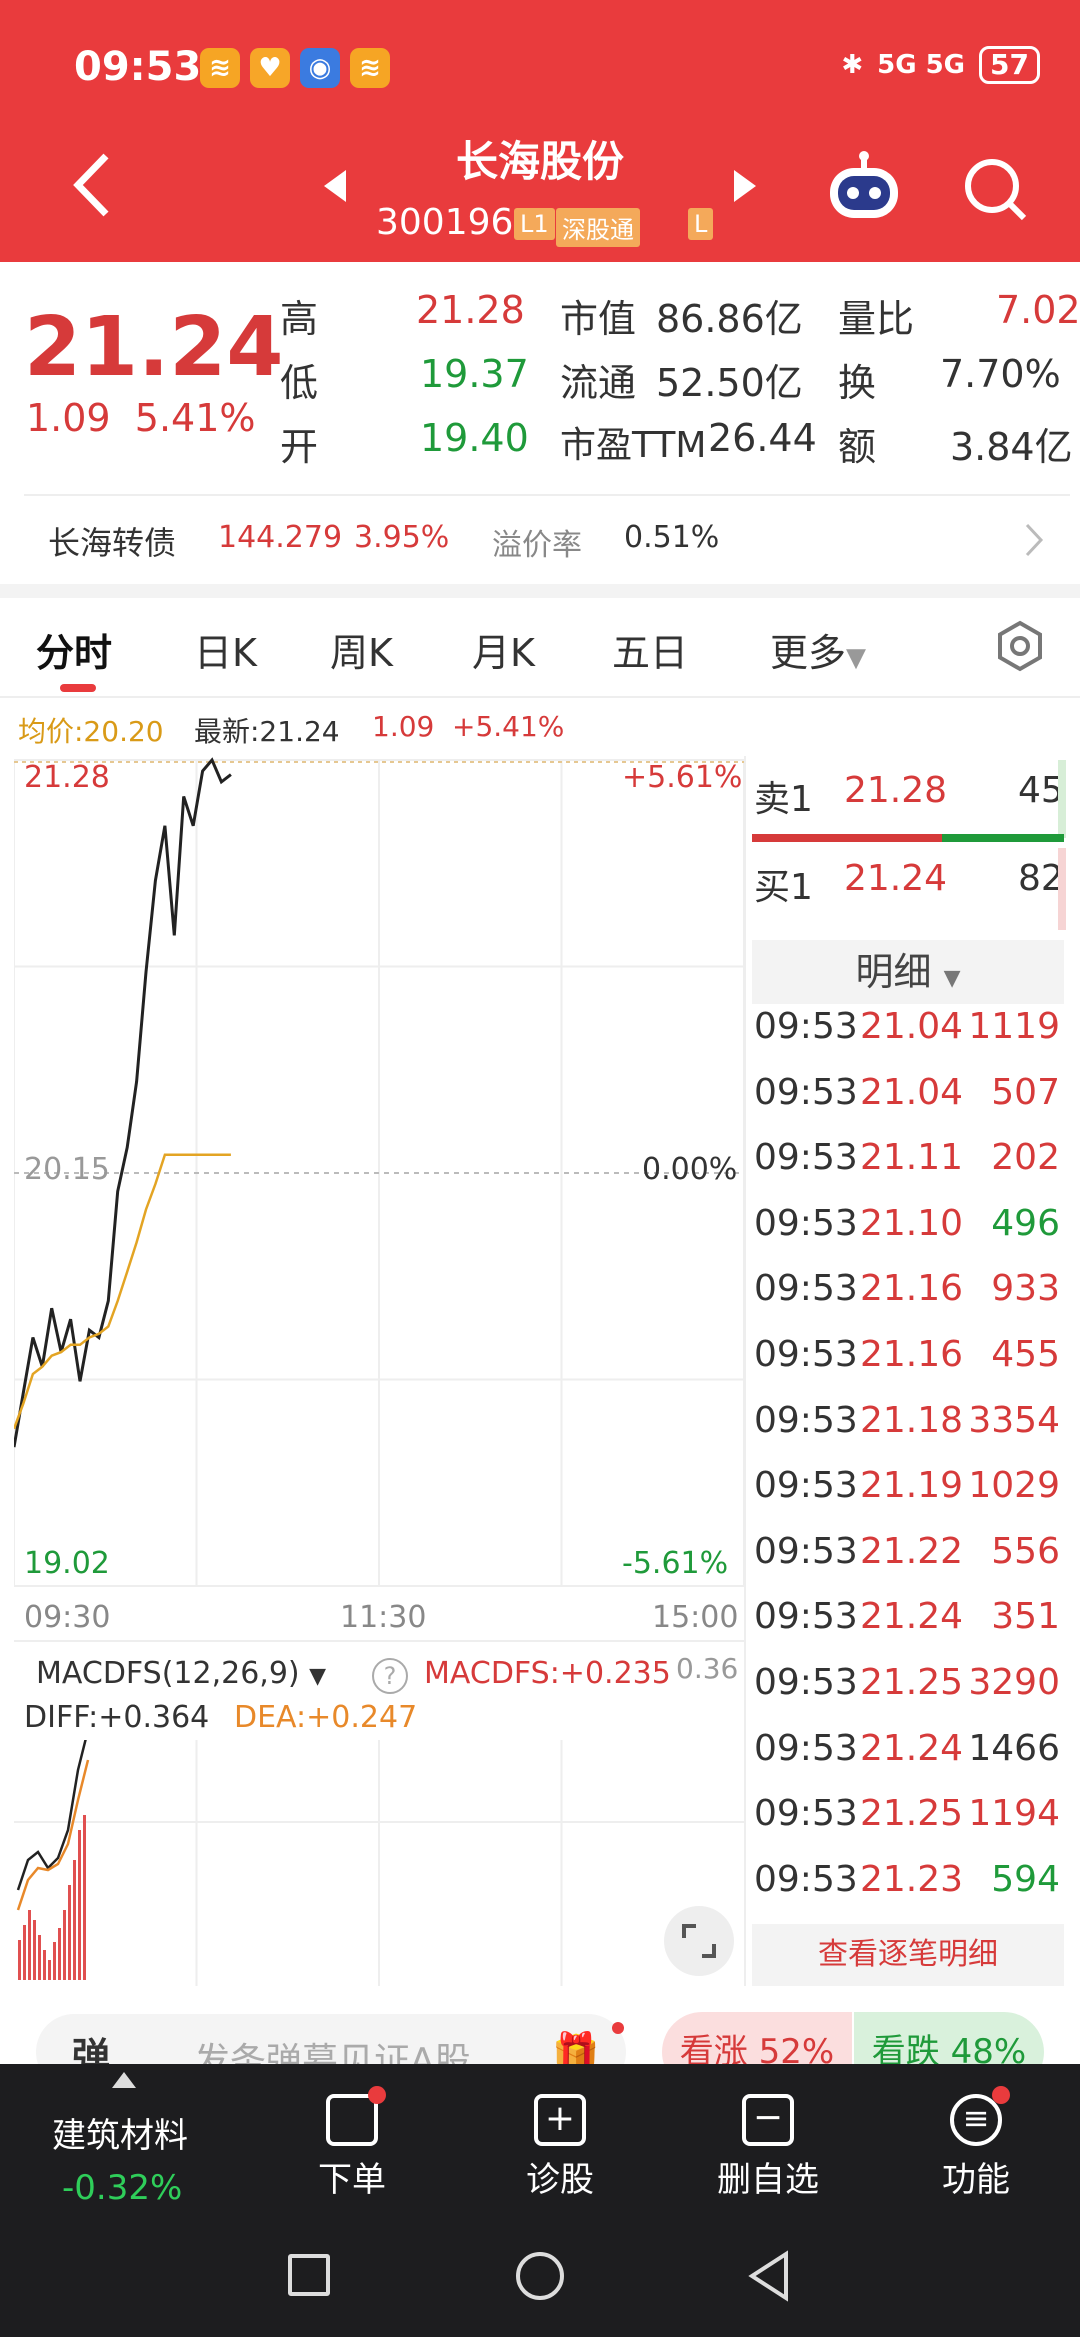  I want to click on recent-apps-button, so click(309, 2275).